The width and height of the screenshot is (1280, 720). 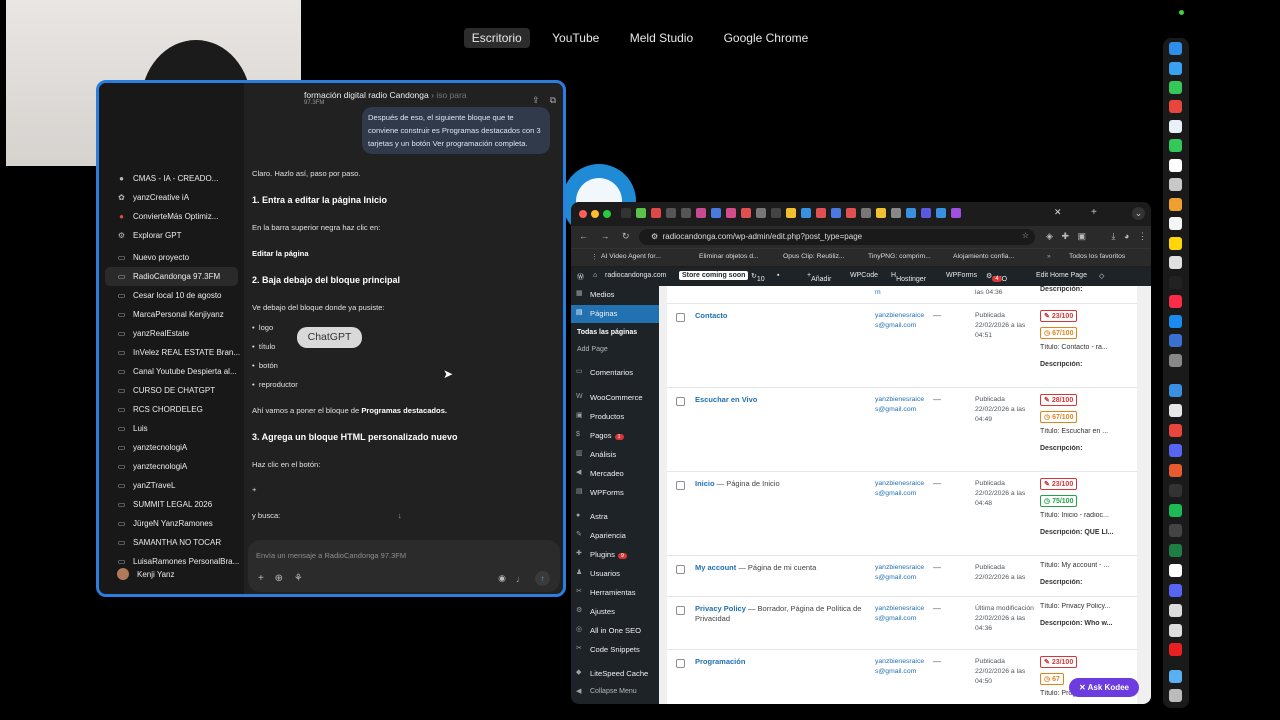 What do you see at coordinates (1175, 695) in the screenshot?
I see `trash-icon` at bounding box center [1175, 695].